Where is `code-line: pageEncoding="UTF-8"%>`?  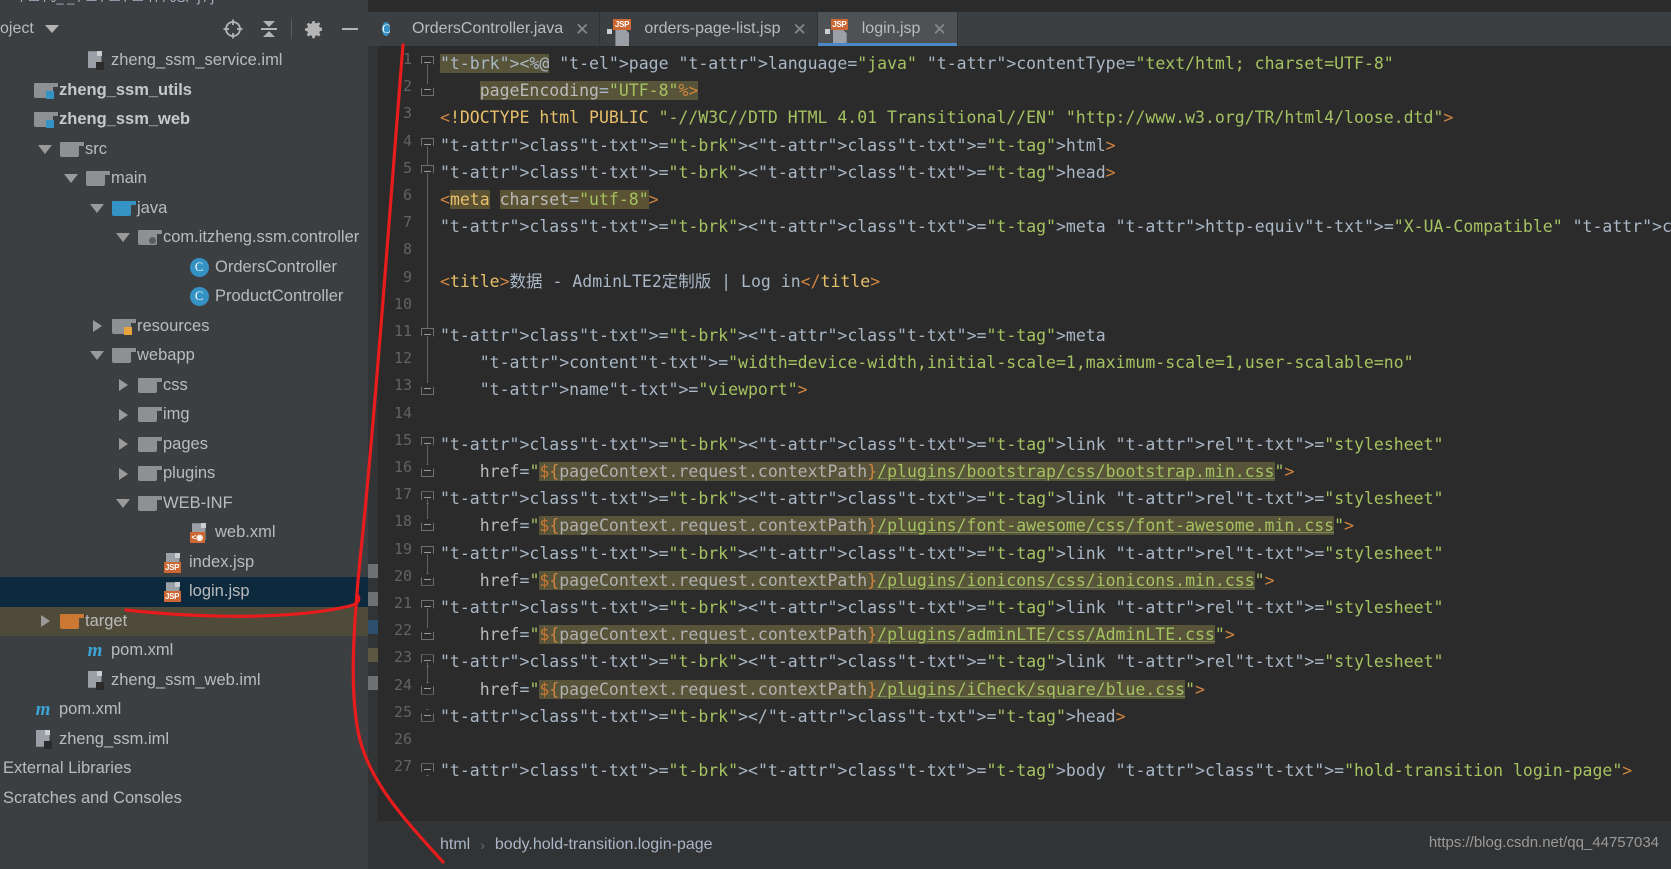 code-line: pageEncoding="UTF-8"%> is located at coordinates (569, 90).